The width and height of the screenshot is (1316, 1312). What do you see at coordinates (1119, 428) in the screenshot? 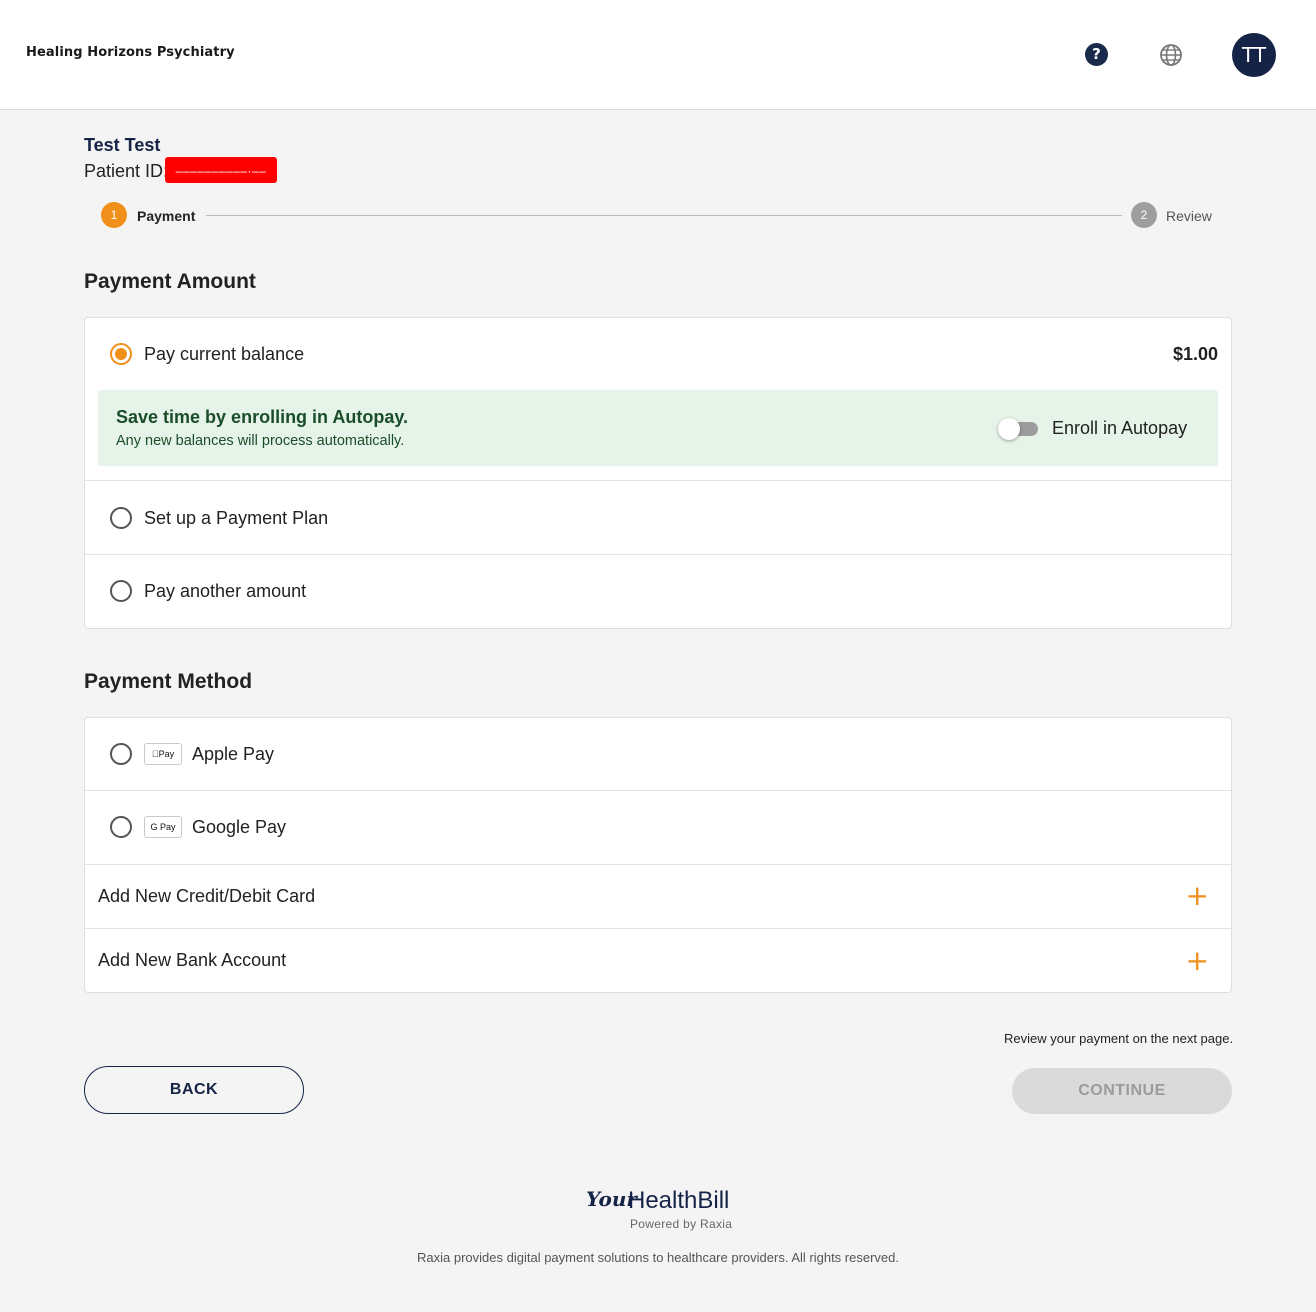
I see `autopay-toggle-label: Enroll in Autopay` at bounding box center [1119, 428].